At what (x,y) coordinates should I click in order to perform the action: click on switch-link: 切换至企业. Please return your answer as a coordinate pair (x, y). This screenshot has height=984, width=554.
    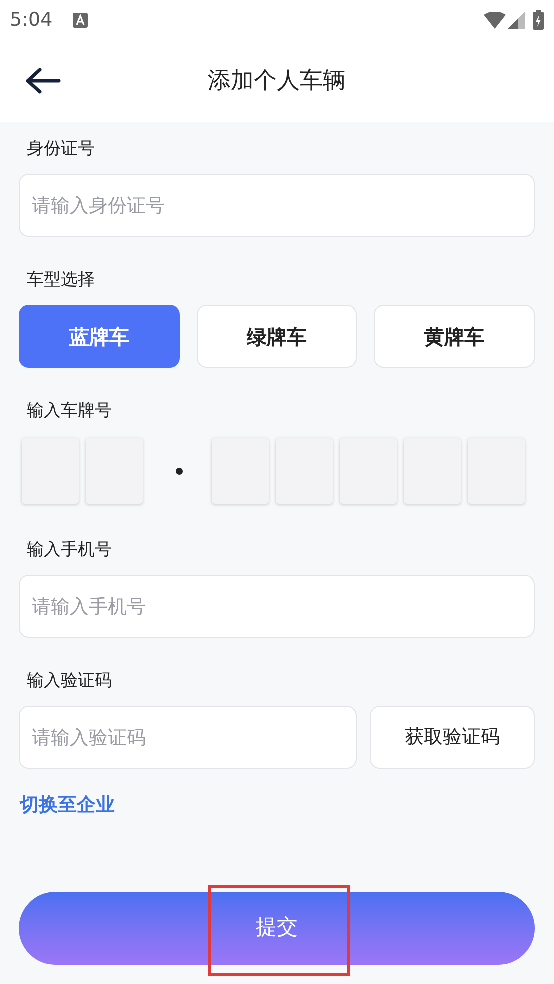
    Looking at the image, I should click on (67, 805).